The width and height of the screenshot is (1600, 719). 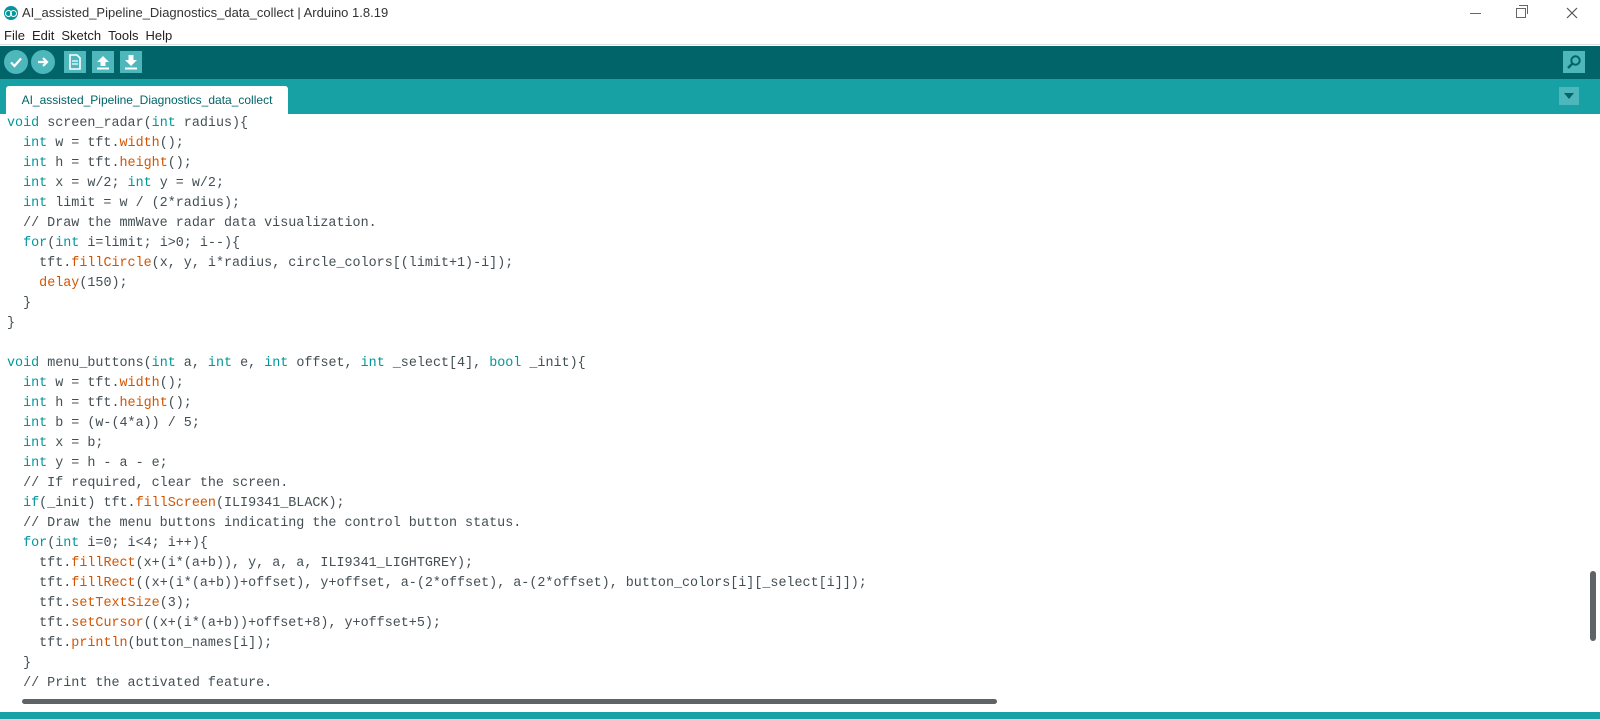 I want to click on menu-bar: File Edit Sketch Tools Help, so click(x=800, y=35).